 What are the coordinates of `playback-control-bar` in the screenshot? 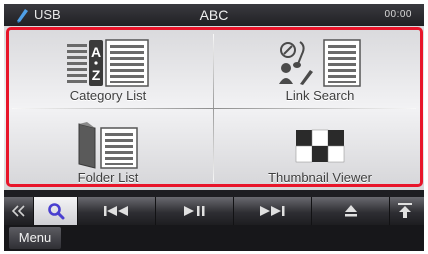 It's located at (214, 211).